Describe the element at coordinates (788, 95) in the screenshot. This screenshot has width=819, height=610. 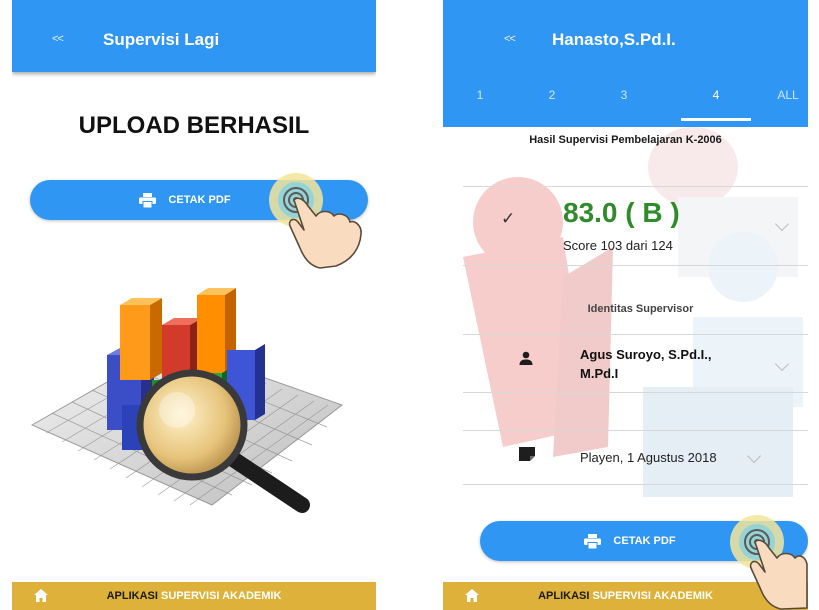
I see `tab-all: ALL` at that location.